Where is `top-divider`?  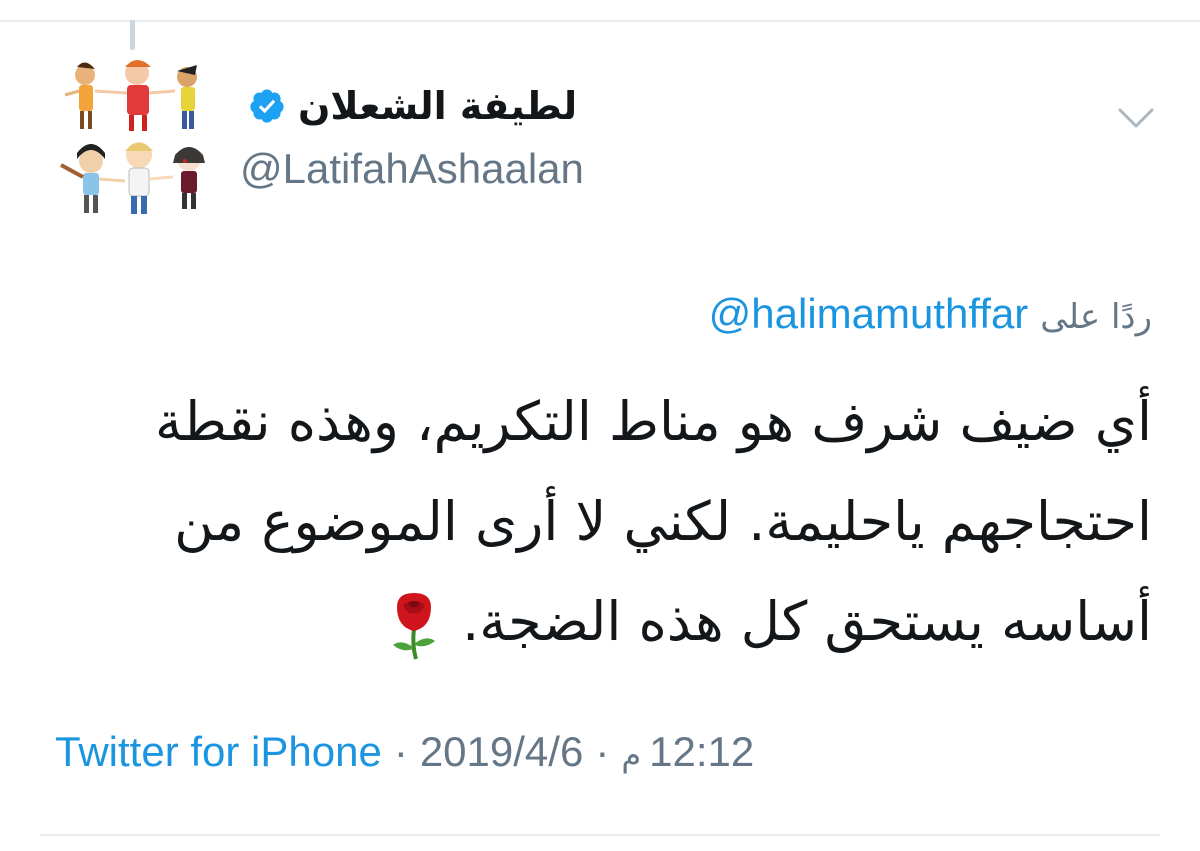 top-divider is located at coordinates (600, 21).